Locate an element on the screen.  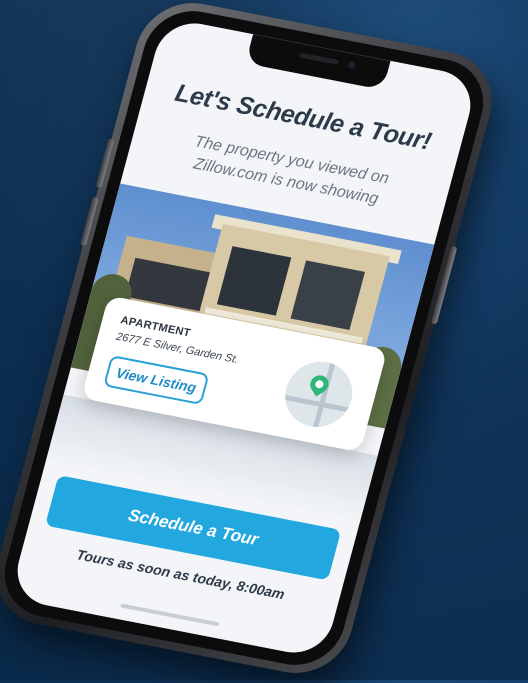
map-thumbnail is located at coordinates (318, 394).